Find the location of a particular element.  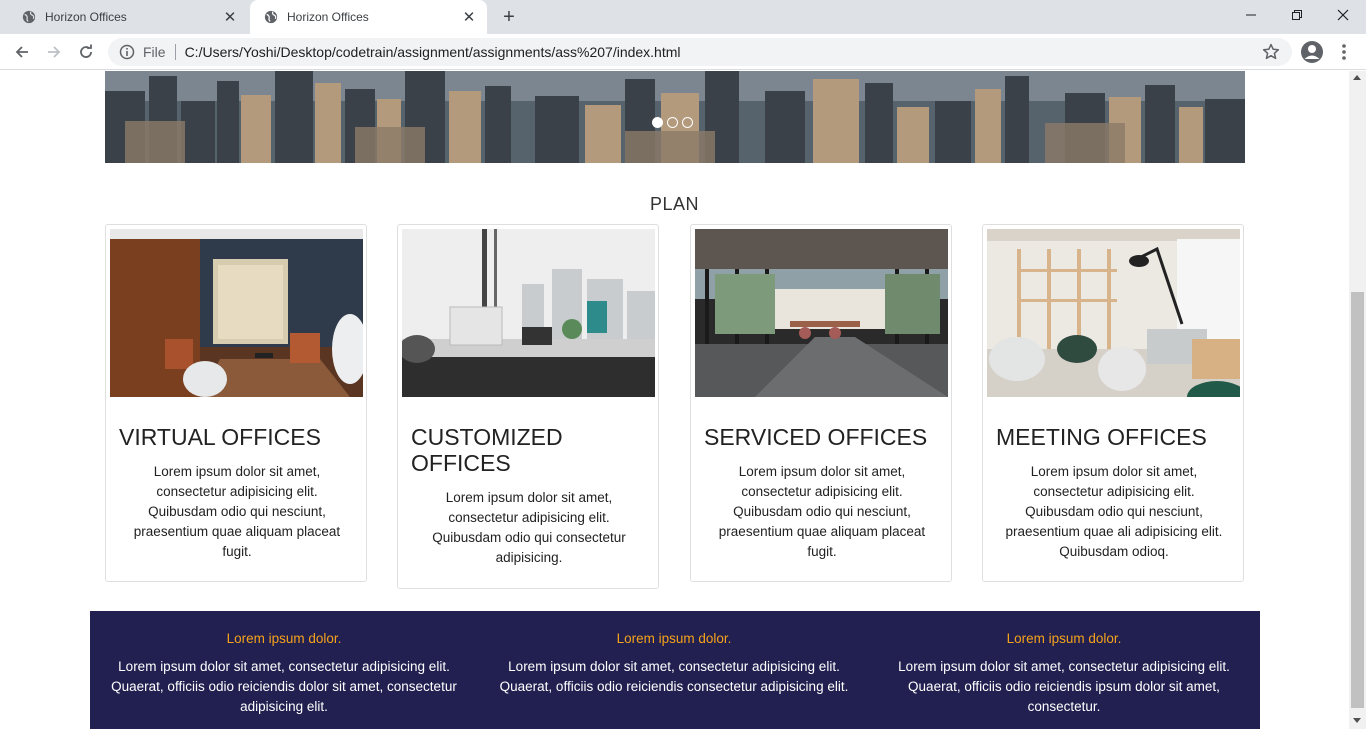

back-button is located at coordinates (22, 52).